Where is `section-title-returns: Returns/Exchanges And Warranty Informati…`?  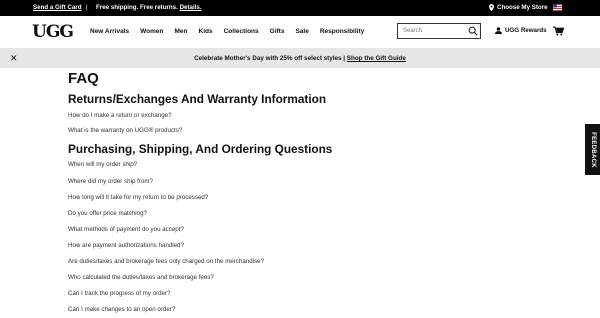
section-title-returns: Returns/Exchanges And Warranty Informati… is located at coordinates (197, 99).